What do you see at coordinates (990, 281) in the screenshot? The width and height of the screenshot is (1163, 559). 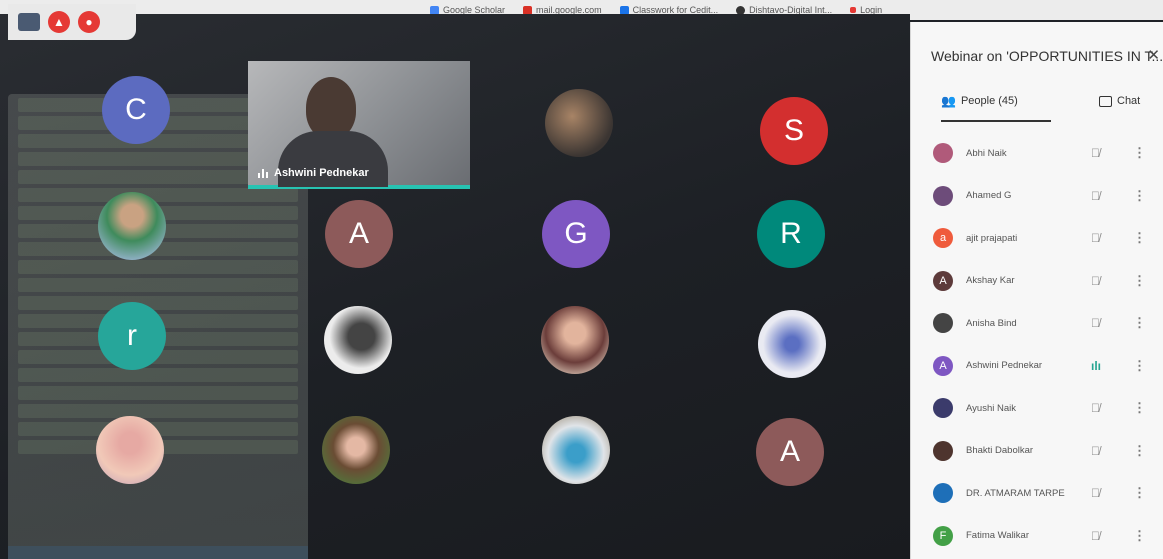 I see `participant-name: Akshay Kar` at bounding box center [990, 281].